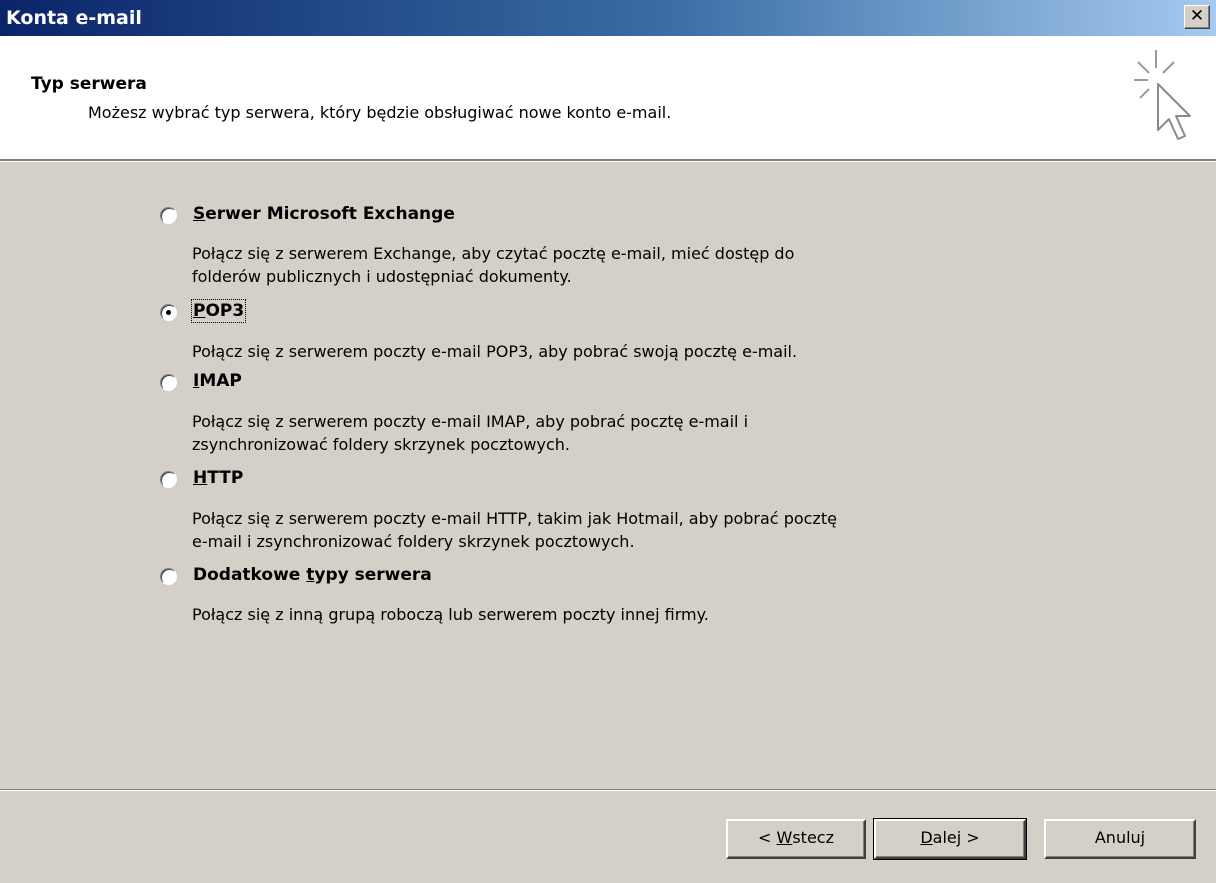 The height and width of the screenshot is (883, 1216). I want to click on cancel-button: Anuluj, so click(1120, 839).